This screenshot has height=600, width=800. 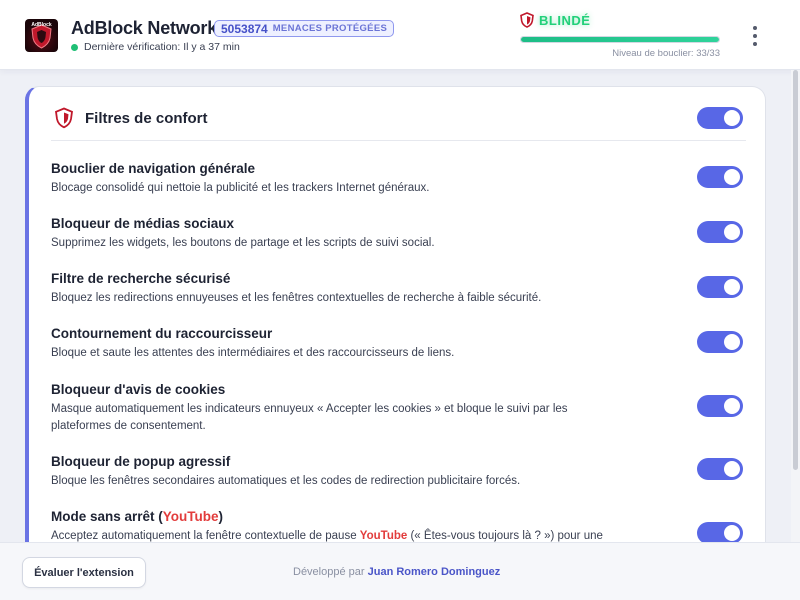 I want to click on logo-wordmark: AdBlock, so click(x=41, y=25).